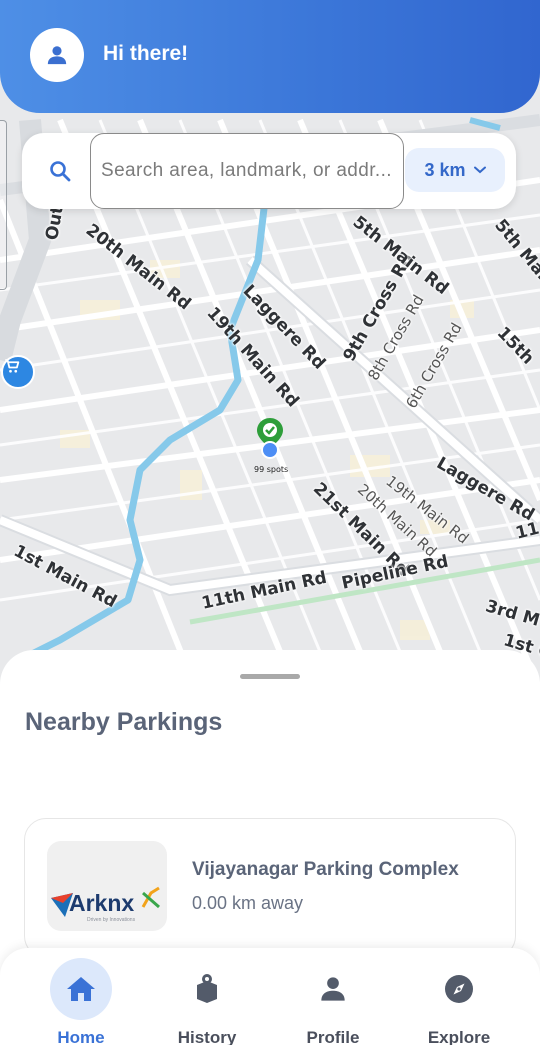 This screenshot has width=540, height=1045. I want to click on nav-item-explore: Explore, so click(459, 1001).